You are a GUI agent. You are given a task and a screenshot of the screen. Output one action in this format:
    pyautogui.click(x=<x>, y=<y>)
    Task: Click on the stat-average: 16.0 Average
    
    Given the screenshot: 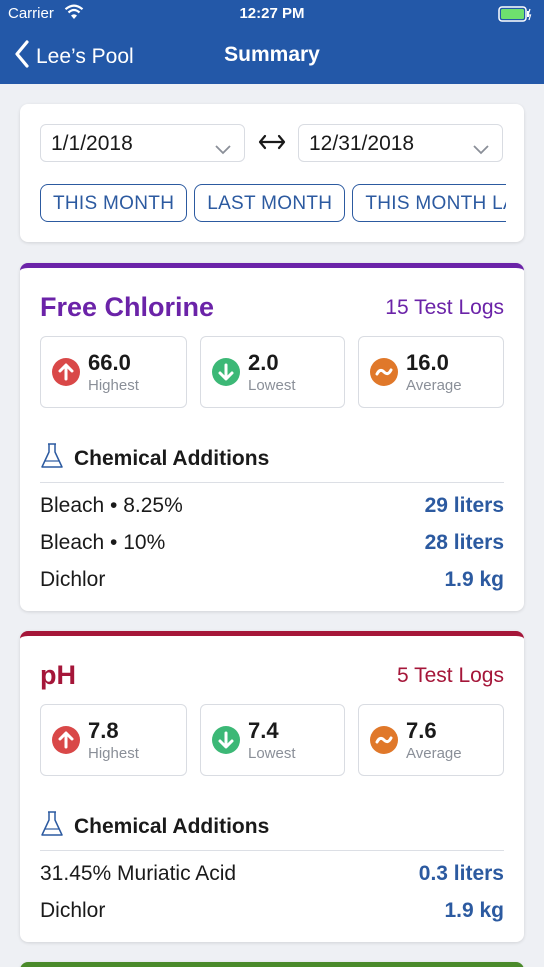 What is the action you would take?
    pyautogui.click(x=431, y=372)
    